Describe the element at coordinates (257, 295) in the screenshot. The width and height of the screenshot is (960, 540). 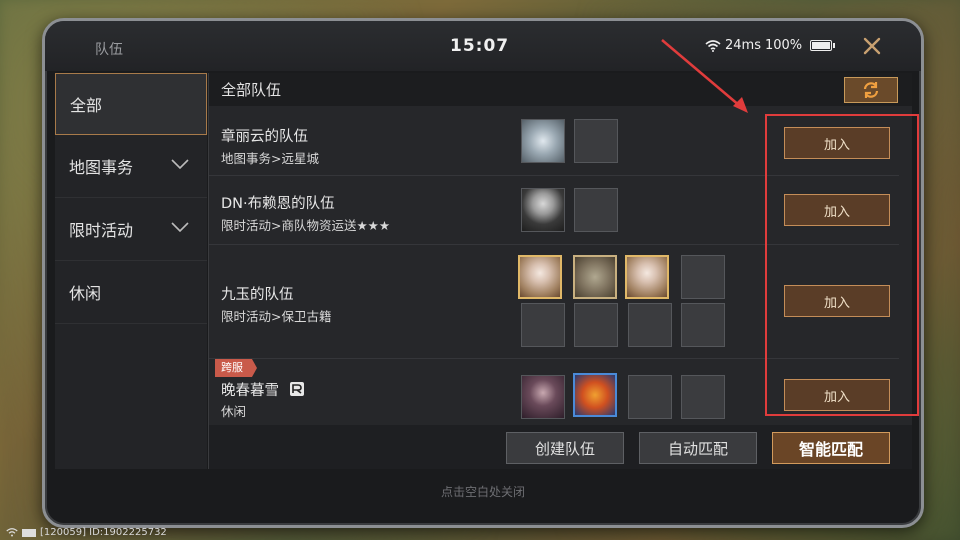
I see `team-name: 九玉的队伍` at that location.